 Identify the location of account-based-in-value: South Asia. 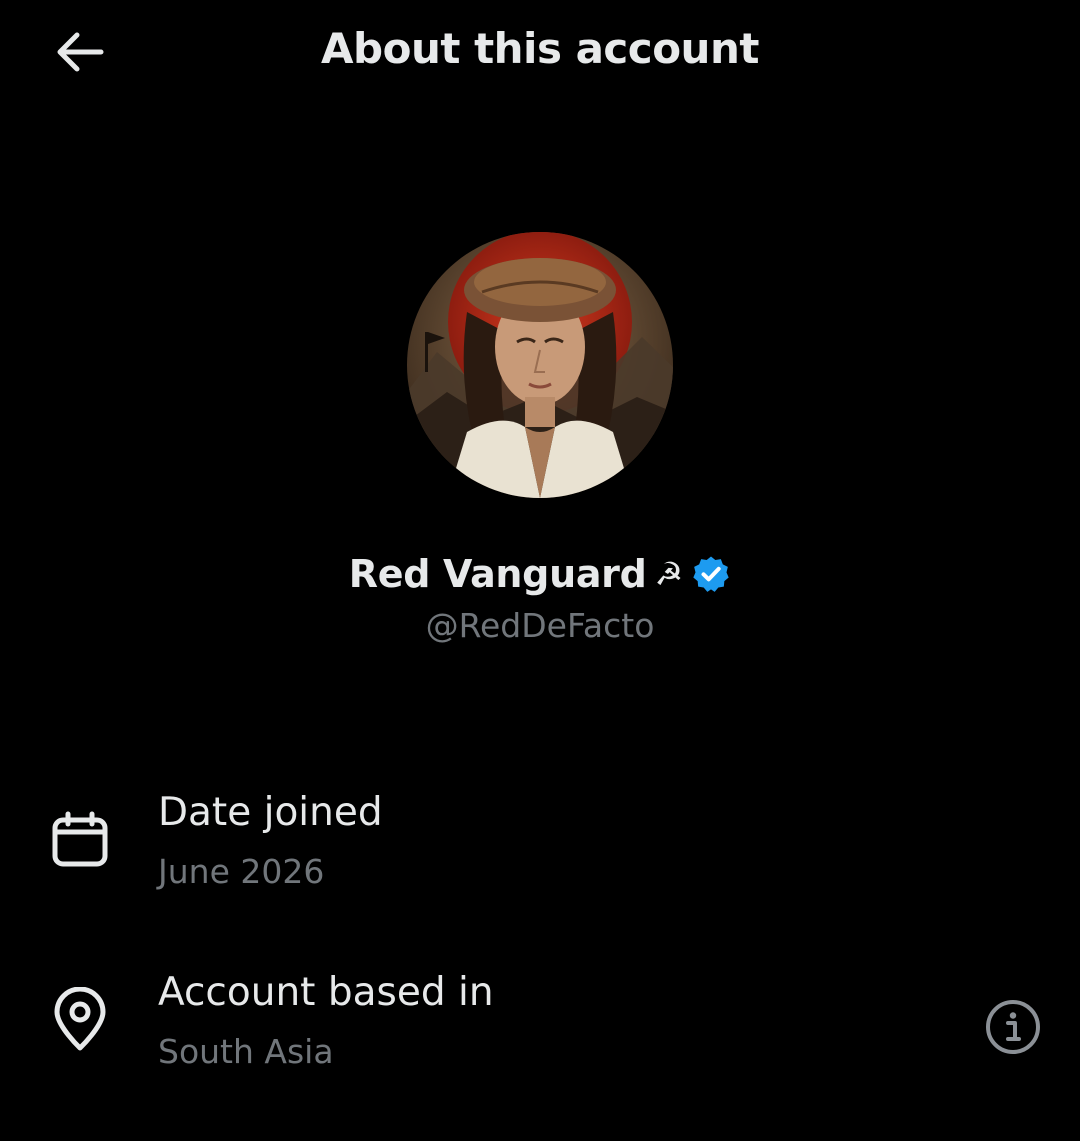
(246, 1051).